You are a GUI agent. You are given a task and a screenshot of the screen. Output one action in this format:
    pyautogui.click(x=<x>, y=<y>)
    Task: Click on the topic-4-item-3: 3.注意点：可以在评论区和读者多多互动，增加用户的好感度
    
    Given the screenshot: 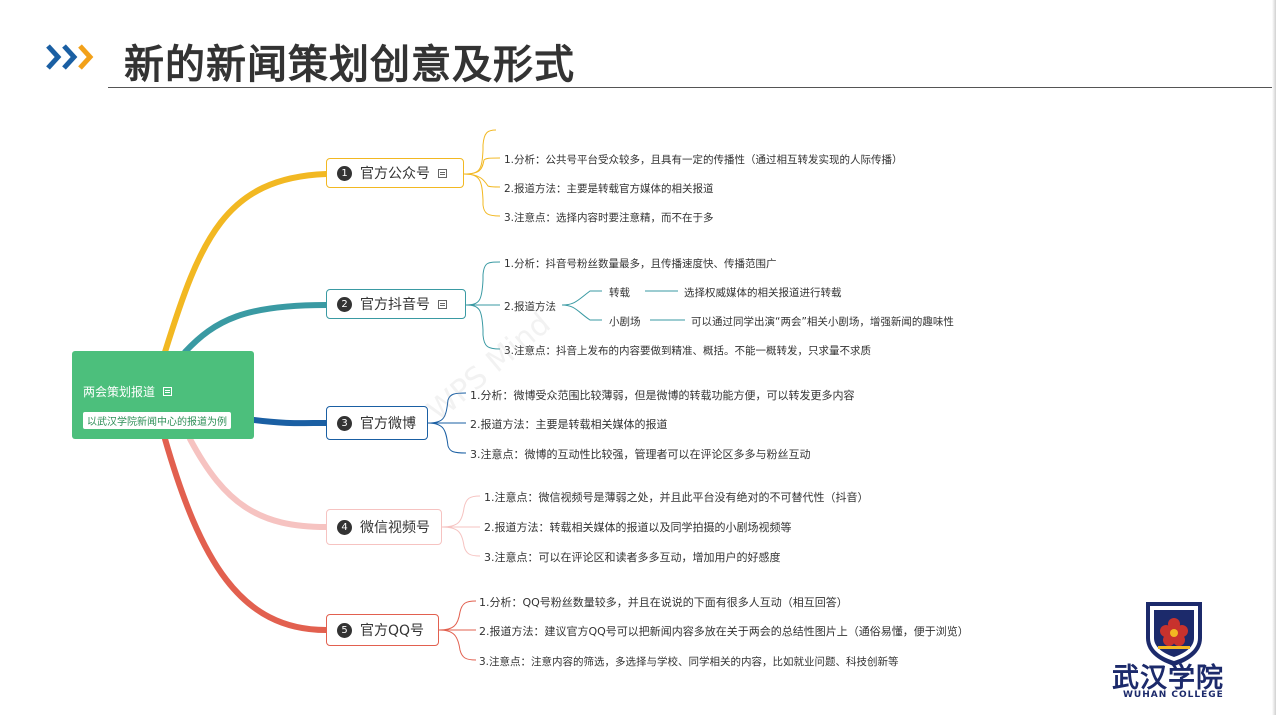 What is the action you would take?
    pyautogui.click(x=632, y=557)
    